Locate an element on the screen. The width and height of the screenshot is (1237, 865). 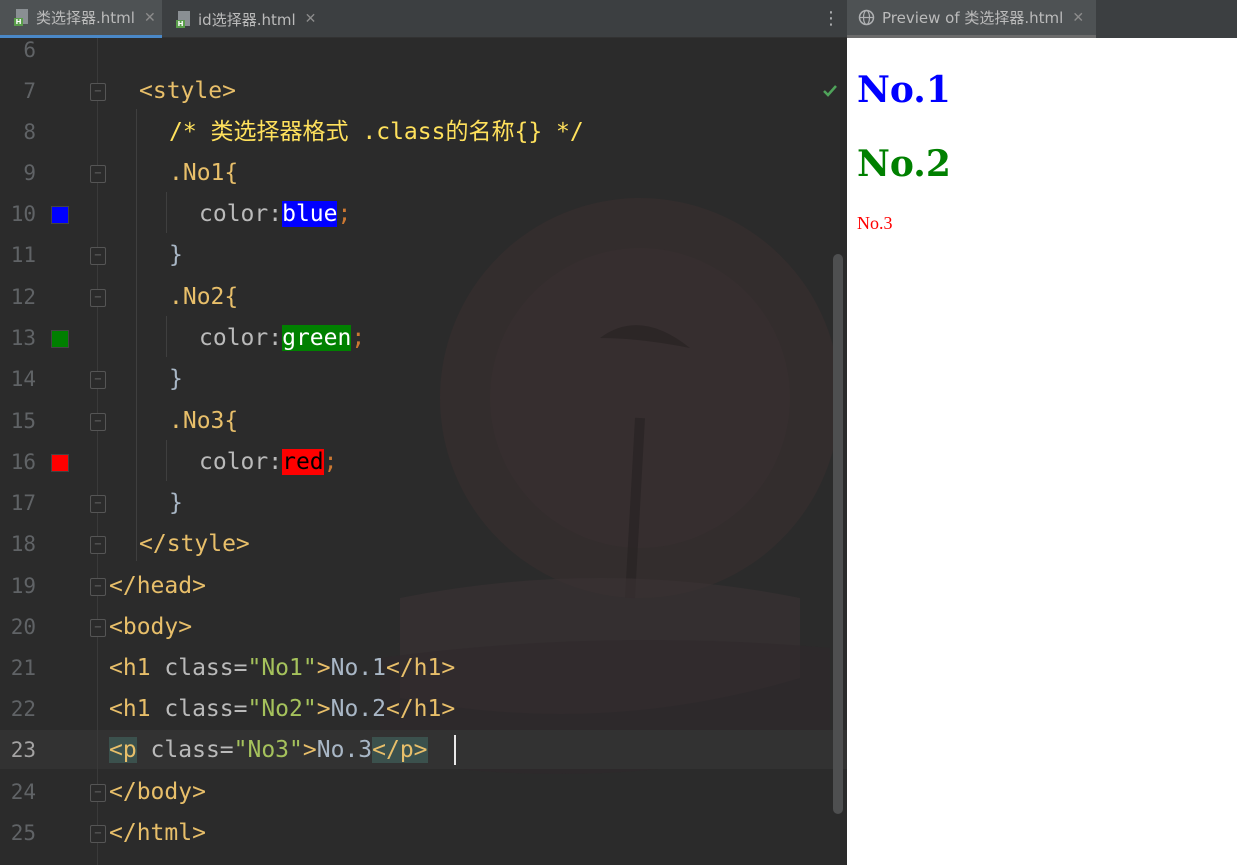
tab-class-selector-html: H 类选择器.html ✕ is located at coordinates (81, 19).